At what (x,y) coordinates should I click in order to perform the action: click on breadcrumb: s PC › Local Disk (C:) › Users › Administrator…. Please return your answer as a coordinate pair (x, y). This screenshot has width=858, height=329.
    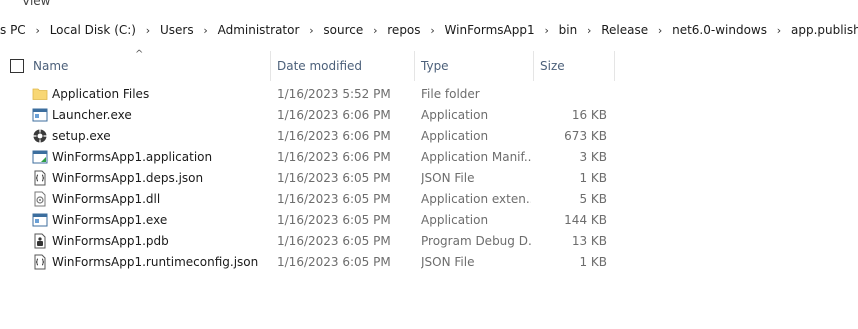
    Looking at the image, I should click on (429, 30).